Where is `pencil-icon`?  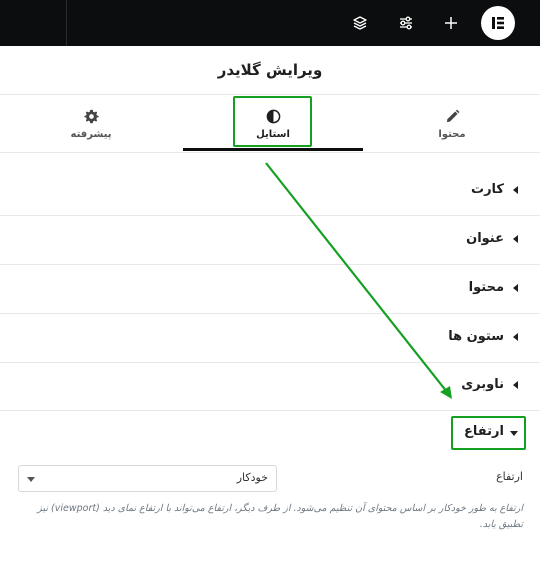
pencil-icon is located at coordinates (452, 116).